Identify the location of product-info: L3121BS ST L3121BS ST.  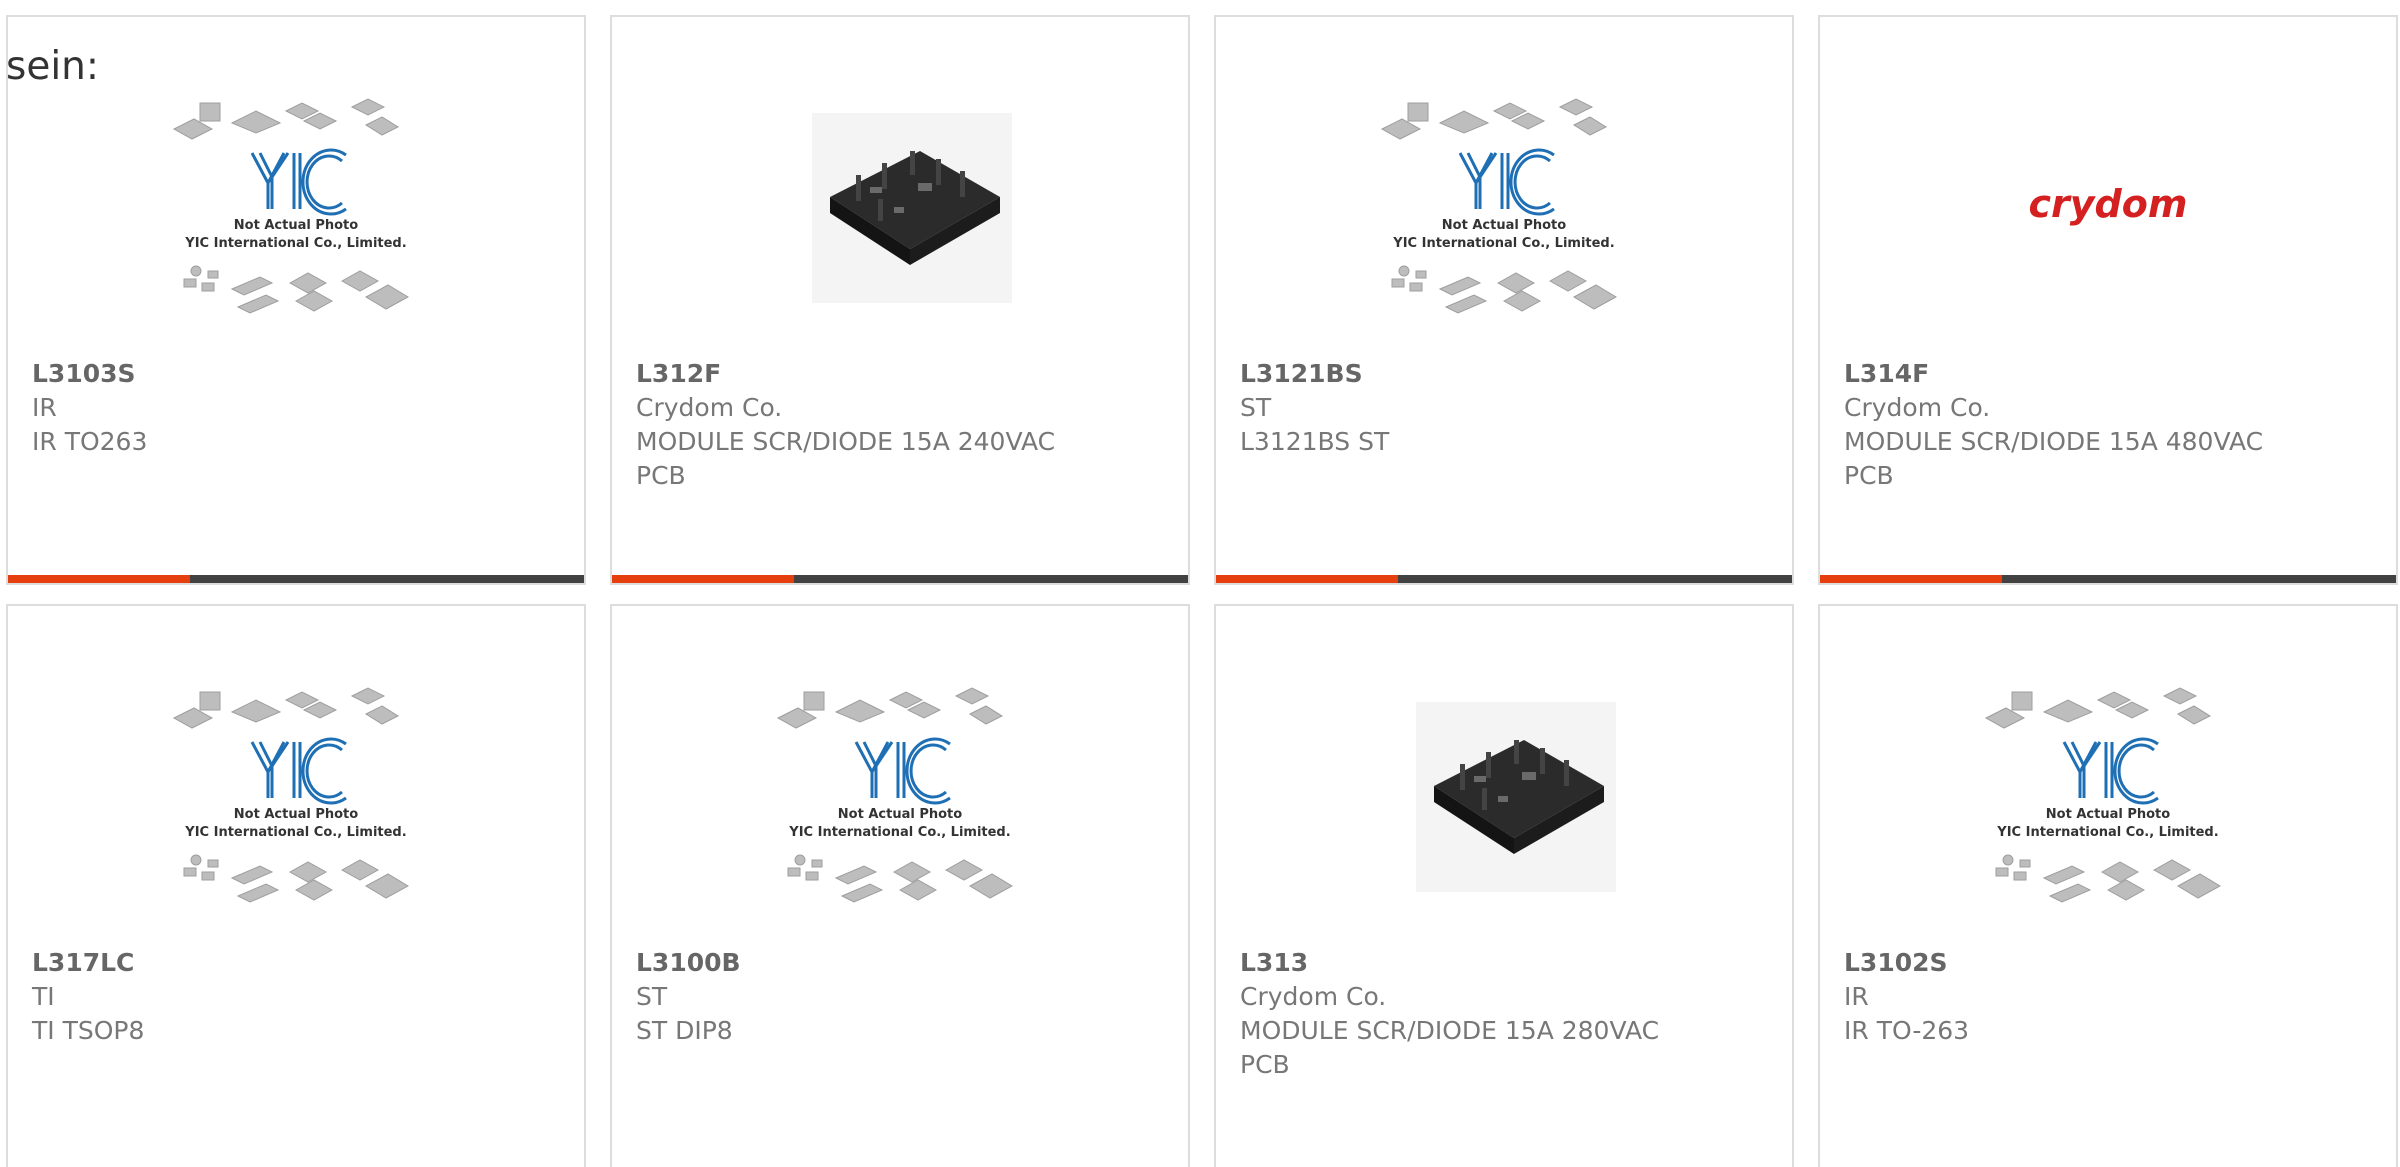
(1506, 408).